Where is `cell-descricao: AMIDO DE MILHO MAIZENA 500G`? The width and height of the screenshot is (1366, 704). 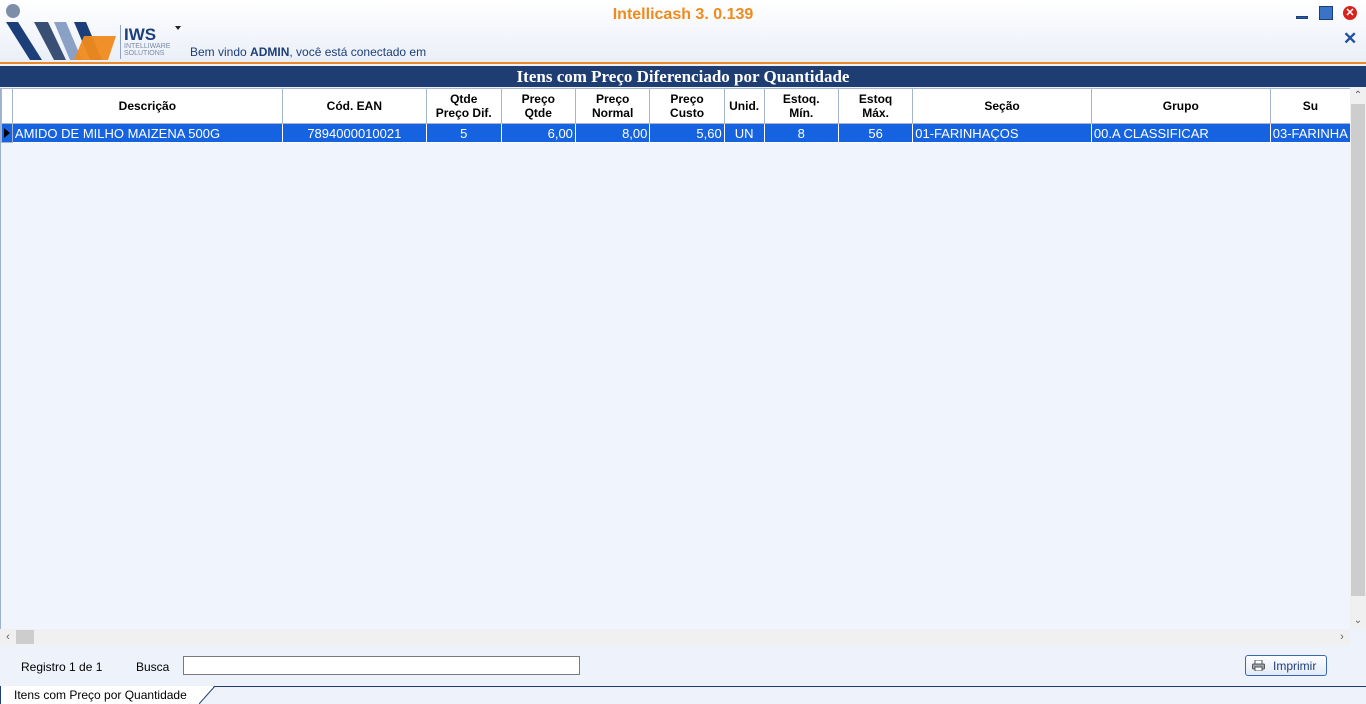
cell-descricao: AMIDO DE MILHO MAIZENA 500G is located at coordinates (147, 133).